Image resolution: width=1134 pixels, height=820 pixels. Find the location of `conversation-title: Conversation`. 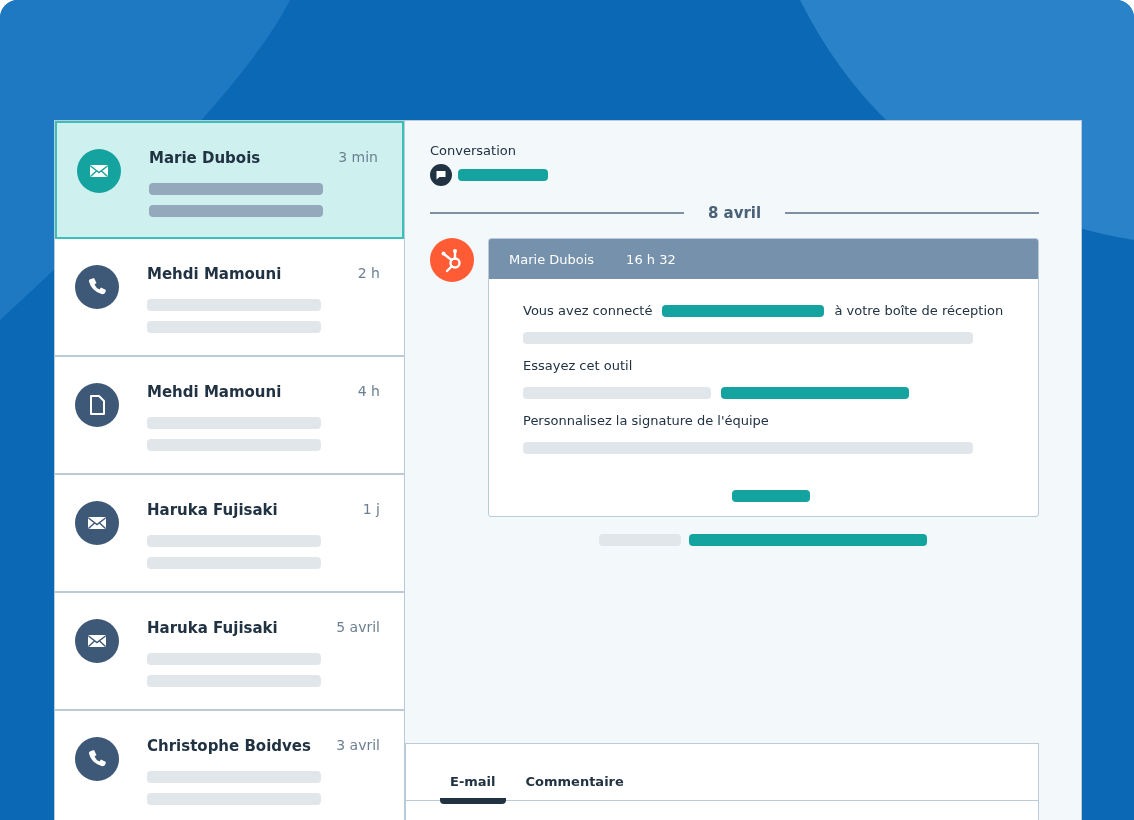

conversation-title: Conversation is located at coordinates (473, 150).